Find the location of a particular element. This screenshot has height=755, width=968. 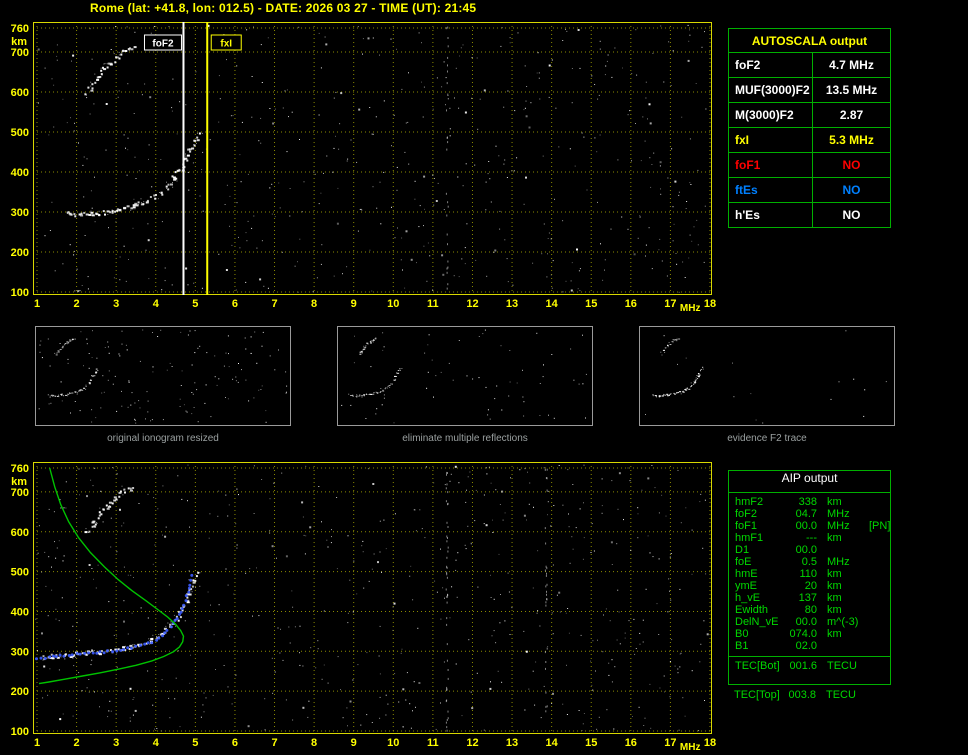

param-value: 137 is located at coordinates (807, 598).